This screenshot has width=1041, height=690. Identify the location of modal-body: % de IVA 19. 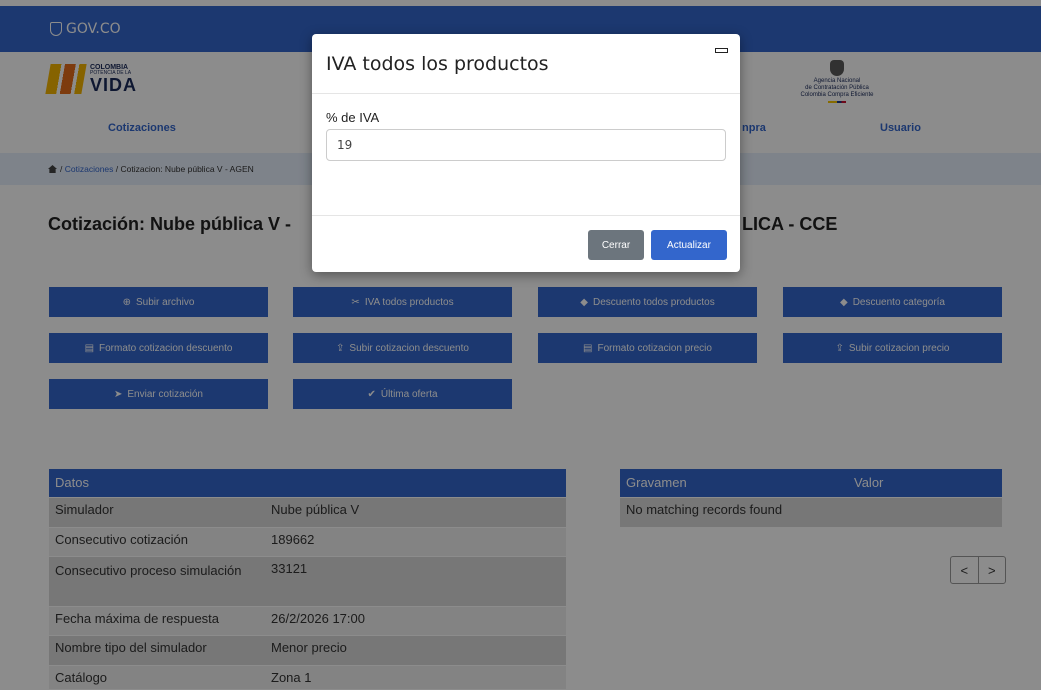
(526, 154).